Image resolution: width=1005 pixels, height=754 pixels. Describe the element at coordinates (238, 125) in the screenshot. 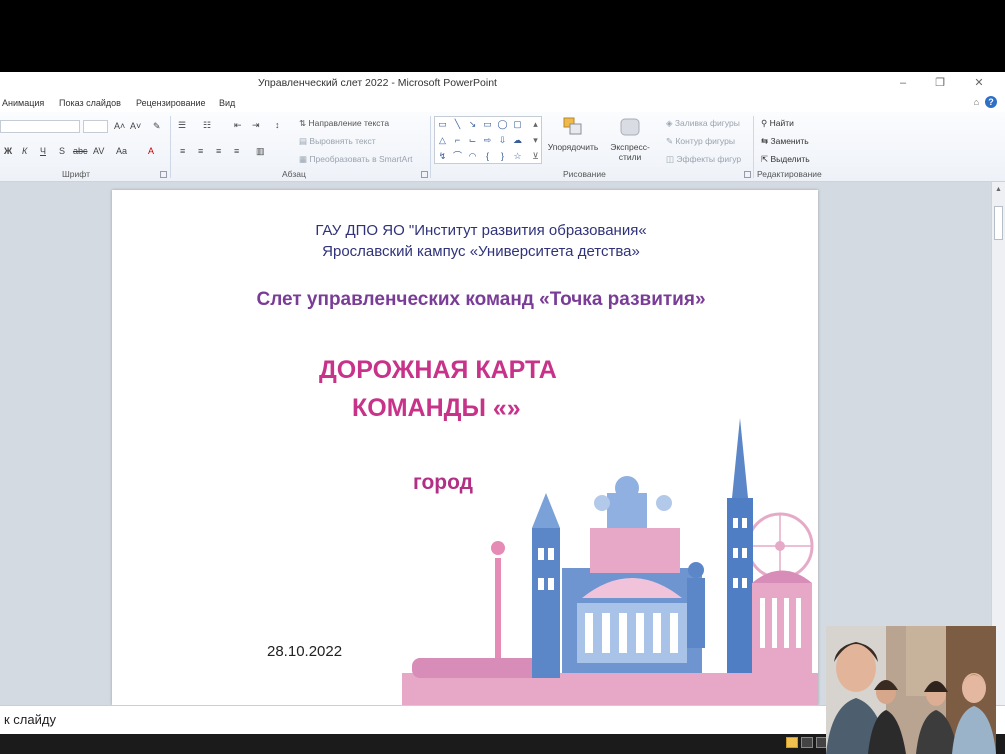

I see `decrease-indent-icon: ⇤` at that location.